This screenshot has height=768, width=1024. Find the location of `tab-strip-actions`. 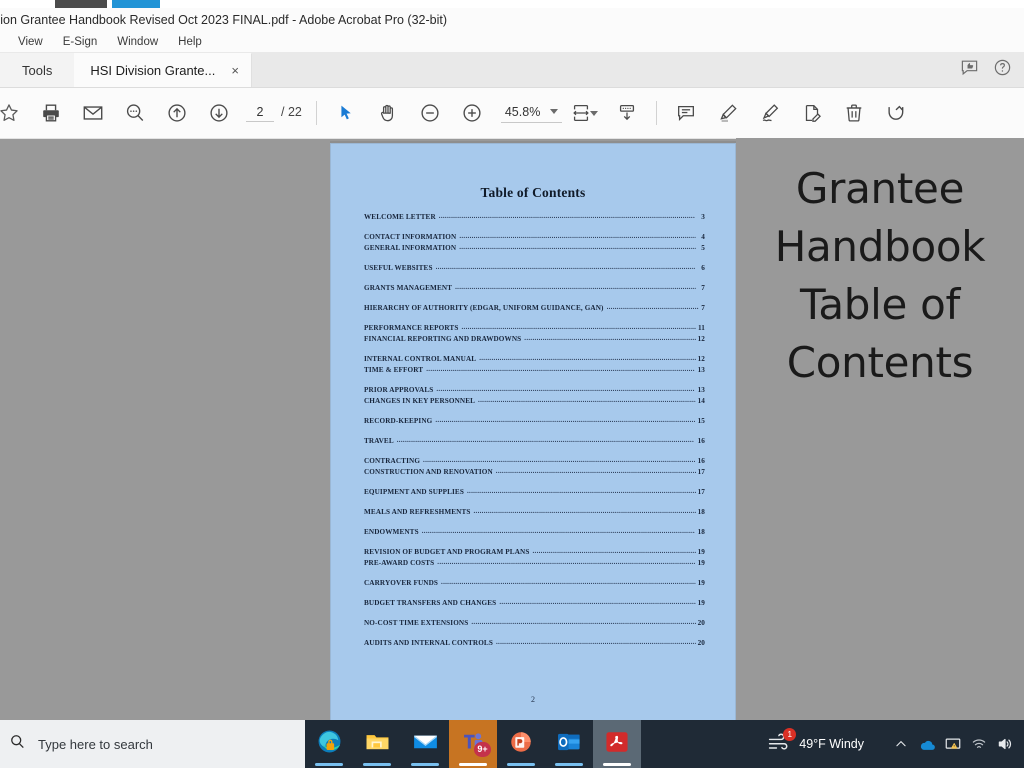

tab-strip-actions is located at coordinates (986, 70).